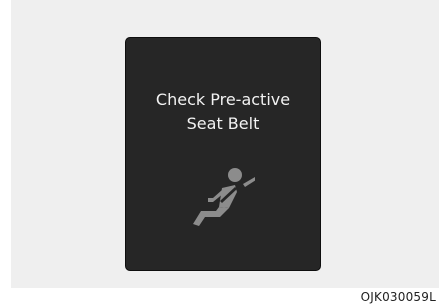  What do you see at coordinates (235, 175) in the screenshot?
I see `occupant-head-shape` at bounding box center [235, 175].